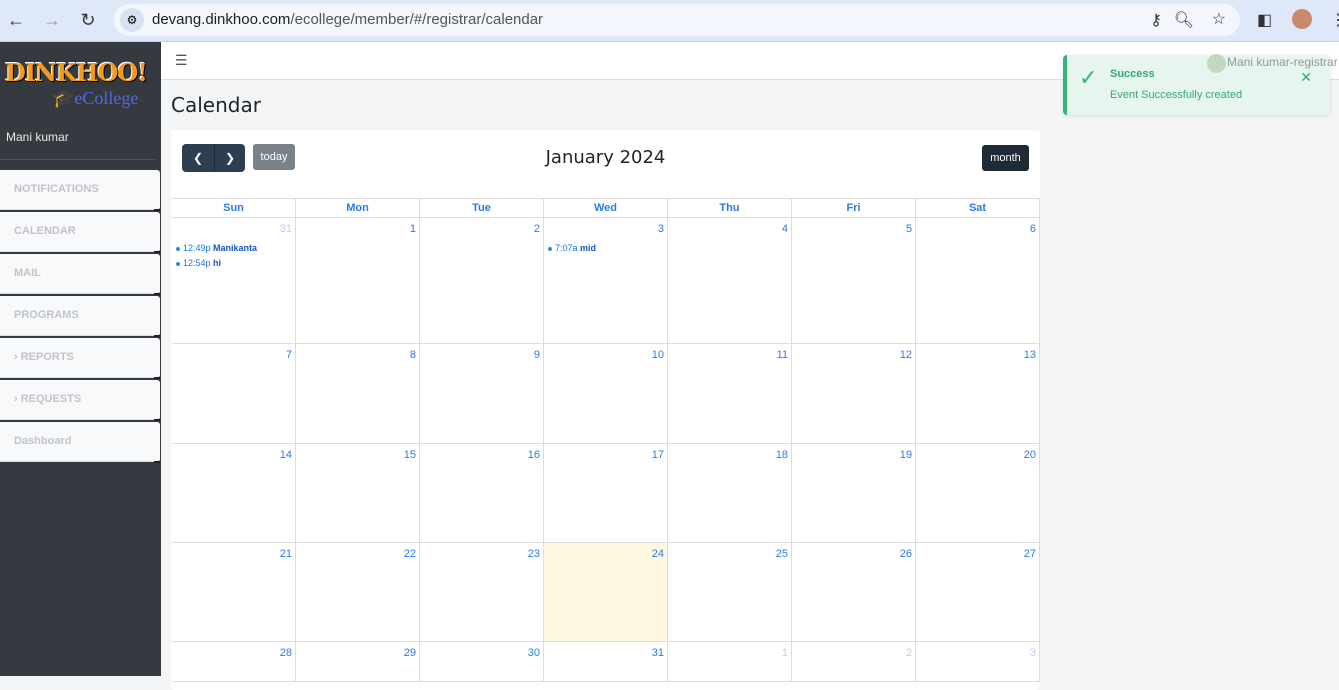 The image size is (1339, 690). Describe the element at coordinates (606, 661) in the screenshot. I see `day-cell: 31` at that location.